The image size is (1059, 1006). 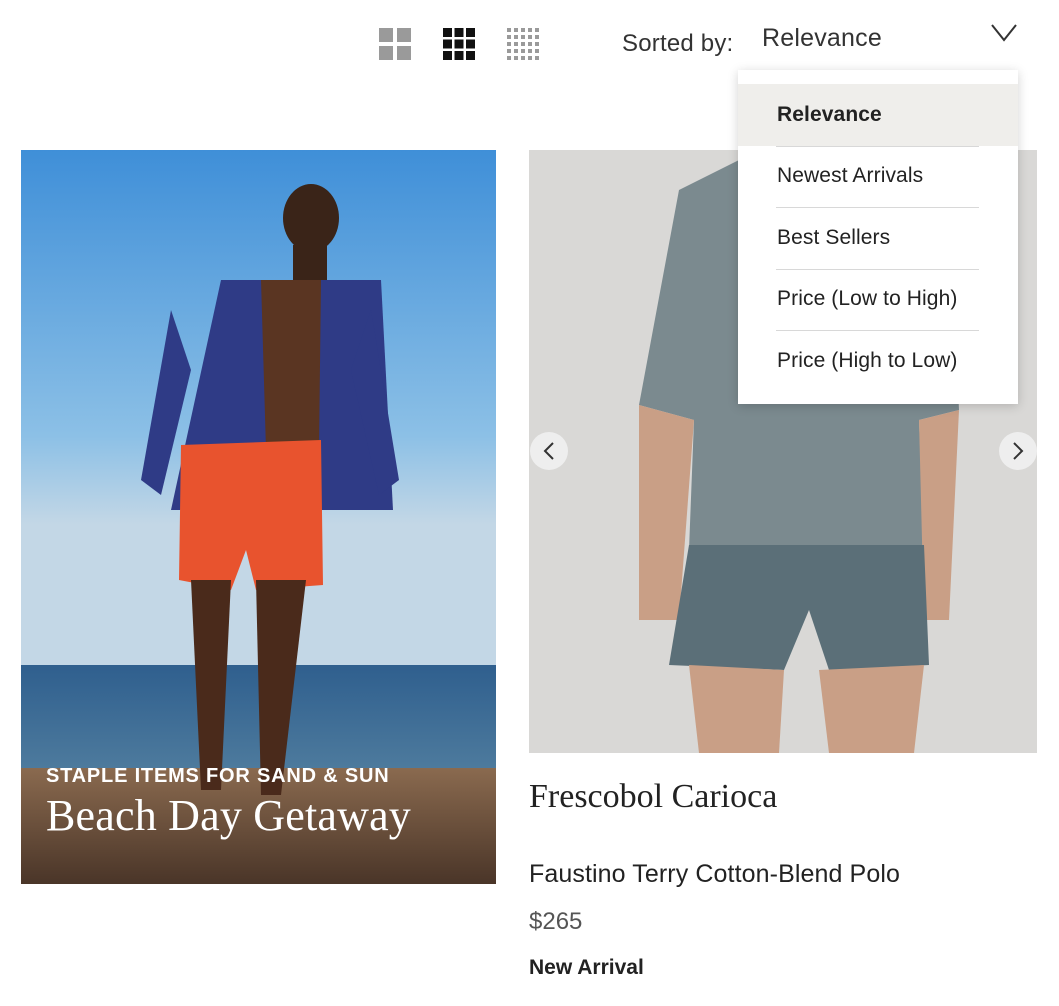 I want to click on promo-eyebrow: STAPLE ITEMS FOR SAND & SUN, so click(x=218, y=776).